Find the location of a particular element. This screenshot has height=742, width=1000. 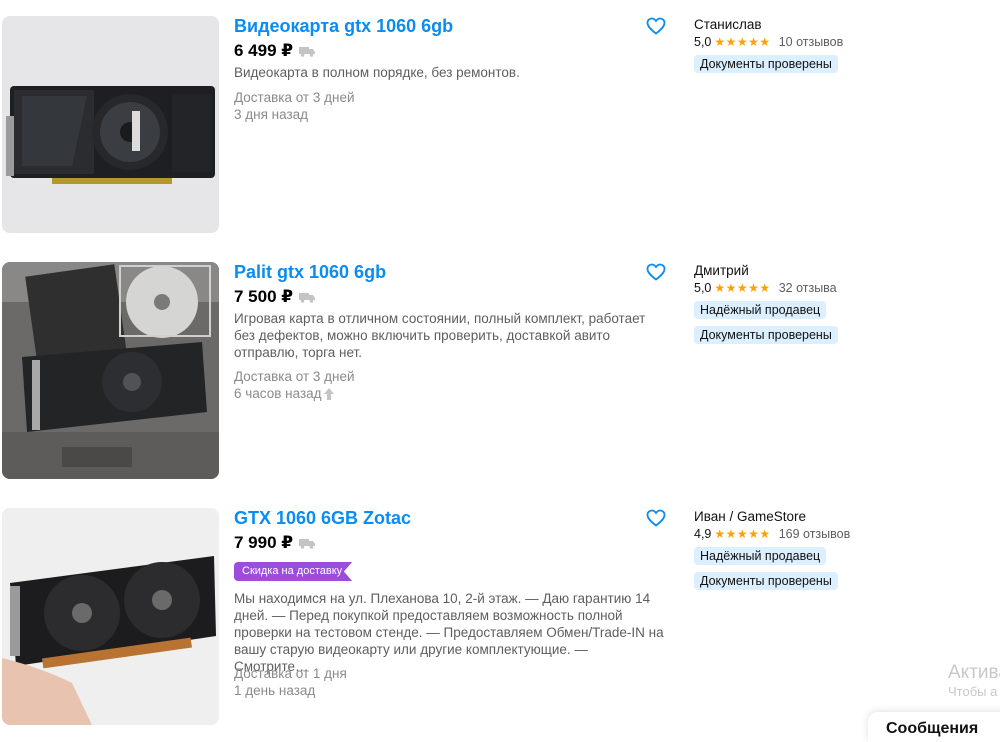

delivery-info: Доставка от 1 дня is located at coordinates (290, 673).